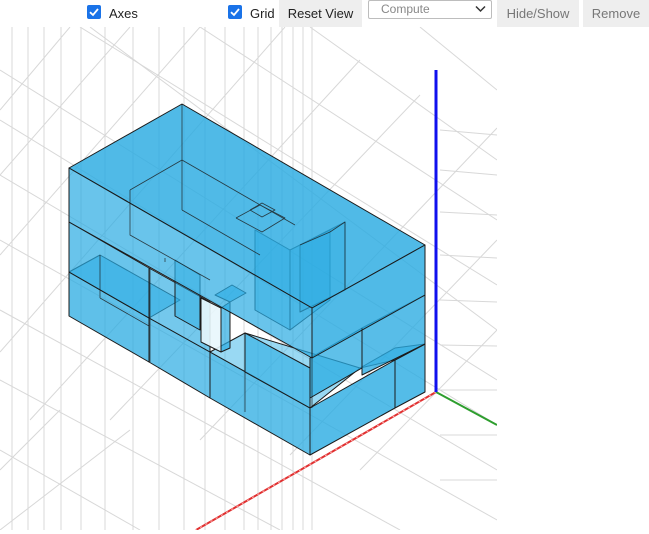 Image resolution: width=649 pixels, height=534 pixels. I want to click on inner-pillar-white, so click(211, 325).